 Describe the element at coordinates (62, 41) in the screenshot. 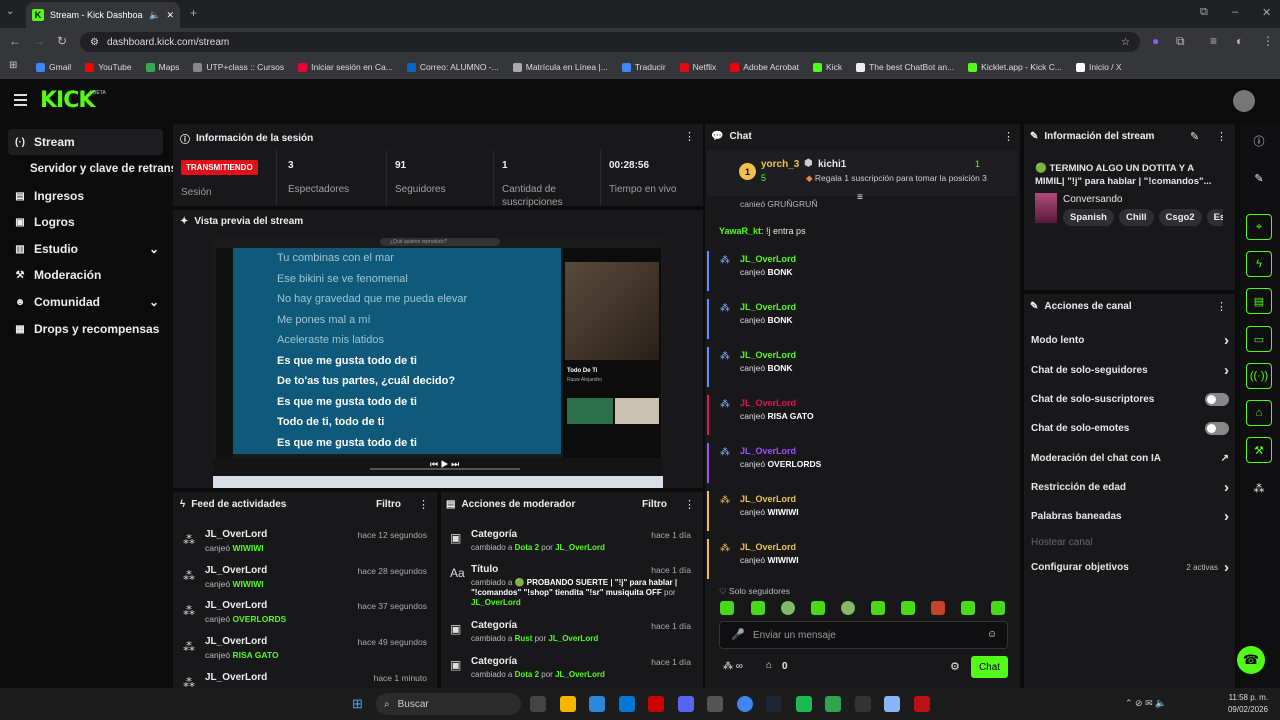

I see `reload-icon: ↻` at that location.